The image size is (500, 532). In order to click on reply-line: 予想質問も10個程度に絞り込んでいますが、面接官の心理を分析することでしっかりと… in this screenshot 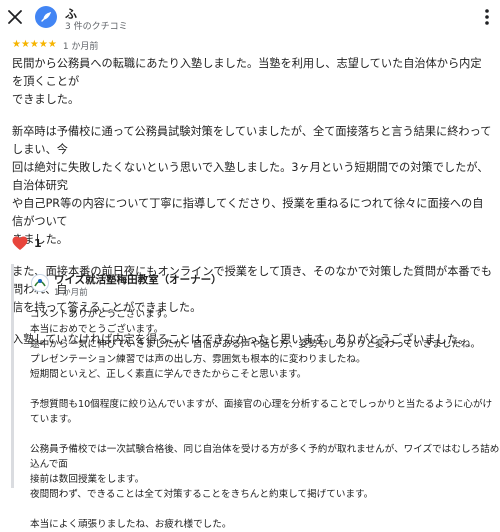, I will do `click(261, 412)`.